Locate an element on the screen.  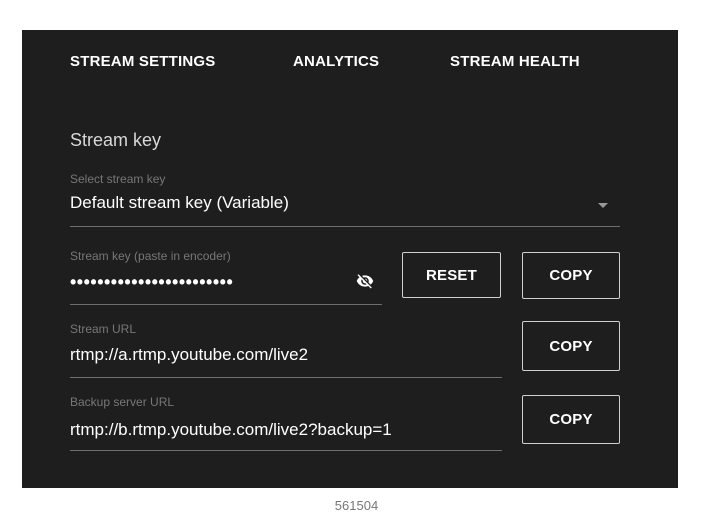
tab-bar: STREAM SETTINGS ANALYTICS STREAM HEALTH is located at coordinates (350, 61).